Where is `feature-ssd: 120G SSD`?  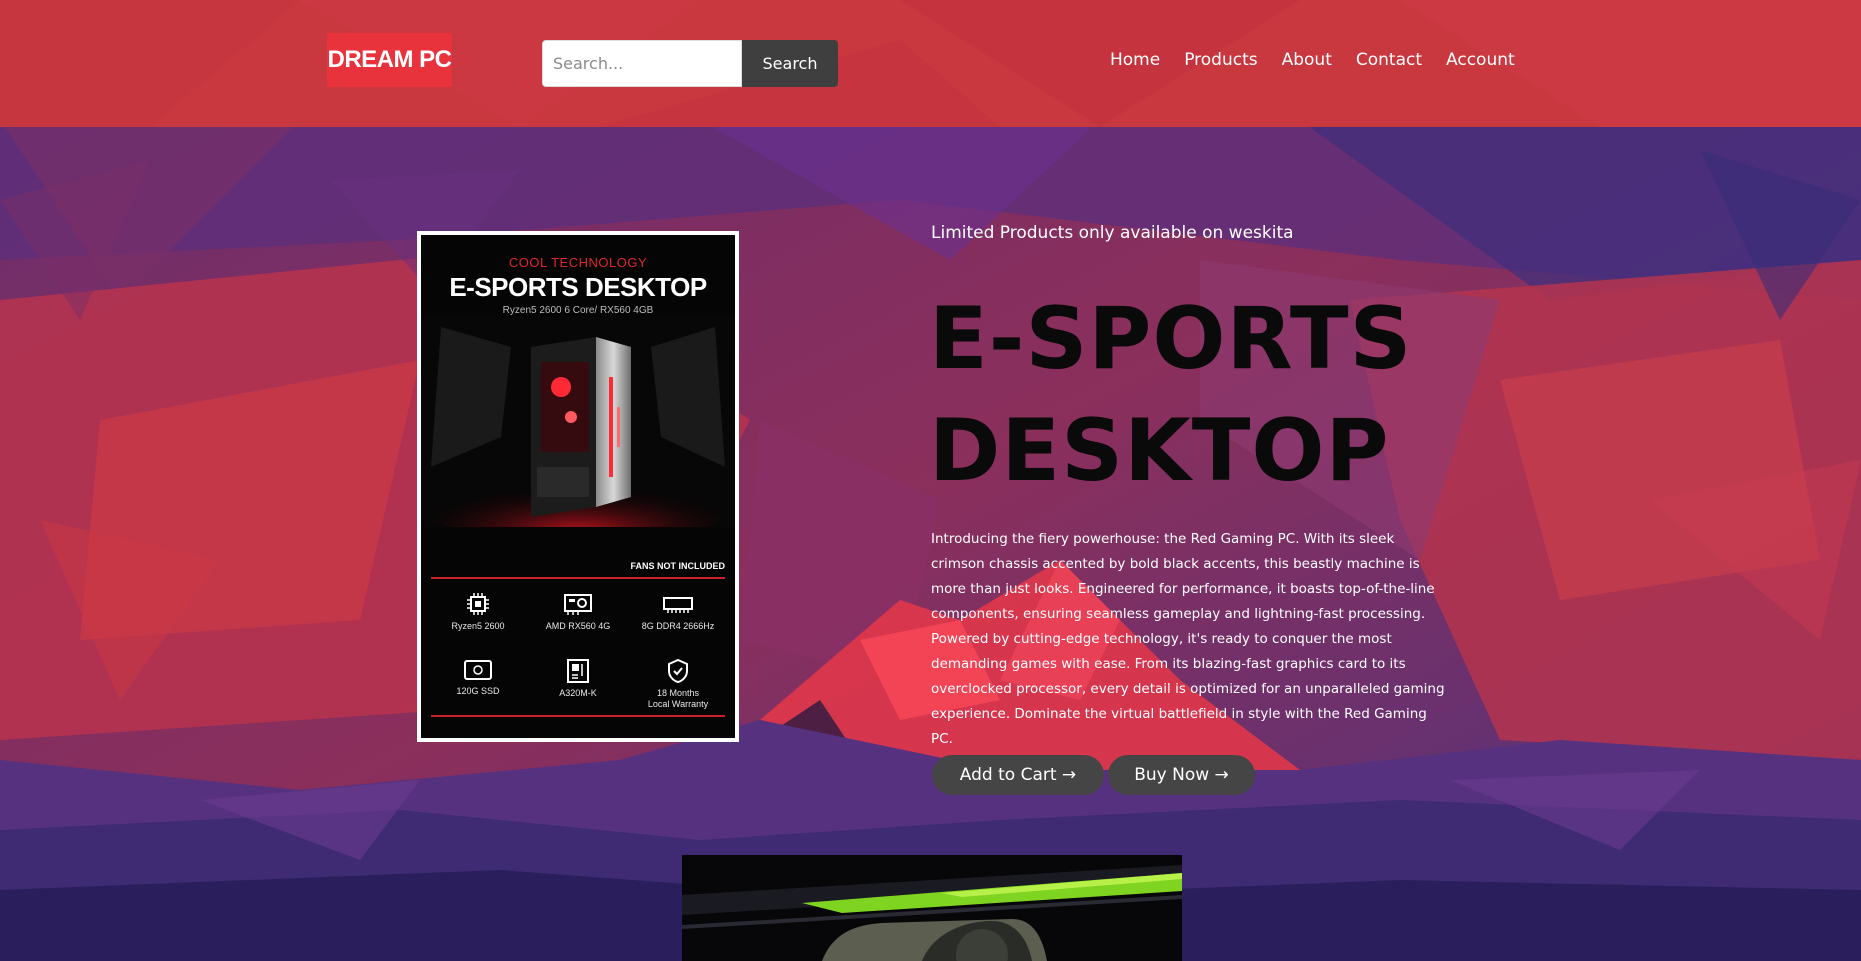
feature-ssd: 120G SSD is located at coordinates (478, 677).